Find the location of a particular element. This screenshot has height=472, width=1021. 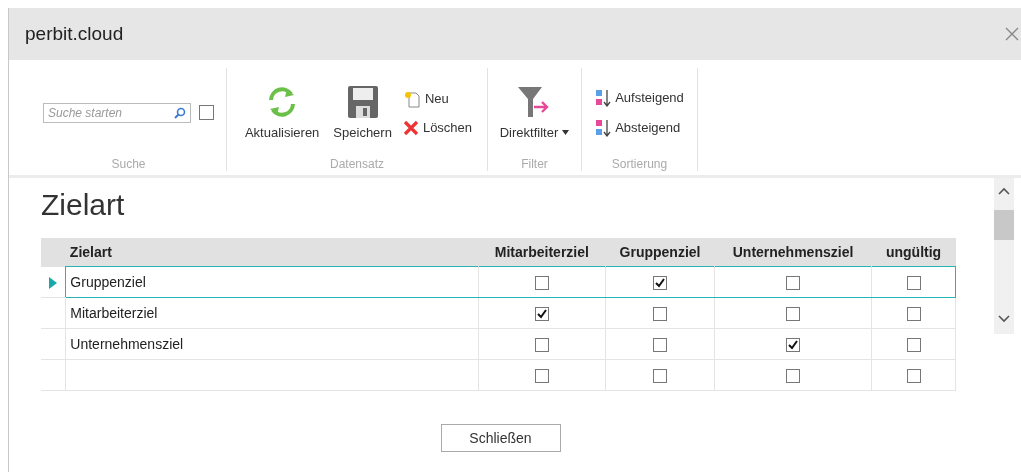

group-label: Suche is located at coordinates (128, 164).